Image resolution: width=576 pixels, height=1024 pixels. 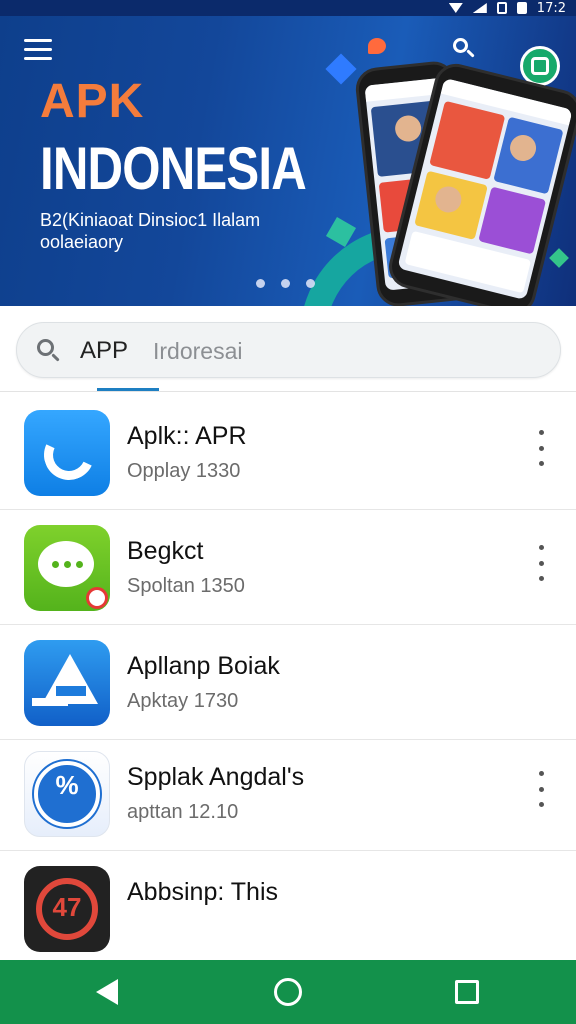 I want to click on menu-icon, so click(x=38, y=50).